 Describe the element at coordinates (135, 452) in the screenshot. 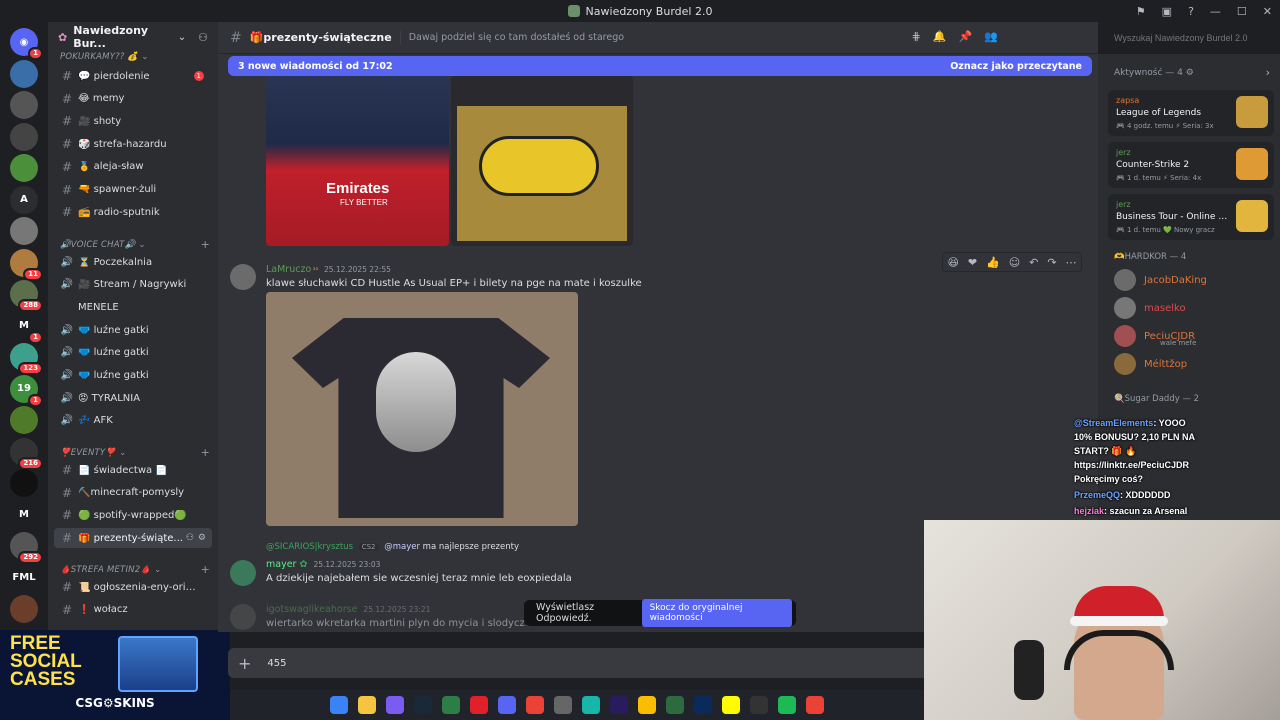

I see `category-event: ❣️EVENTY❣️ ⌄ +` at that location.